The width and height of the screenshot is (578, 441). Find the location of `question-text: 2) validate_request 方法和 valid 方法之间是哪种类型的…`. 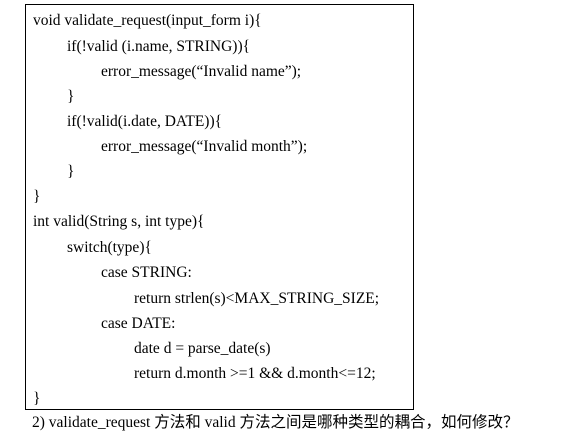

question-text: 2) validate_request 方法和 valid 方法之间是哪种类型的… is located at coordinates (275, 422).